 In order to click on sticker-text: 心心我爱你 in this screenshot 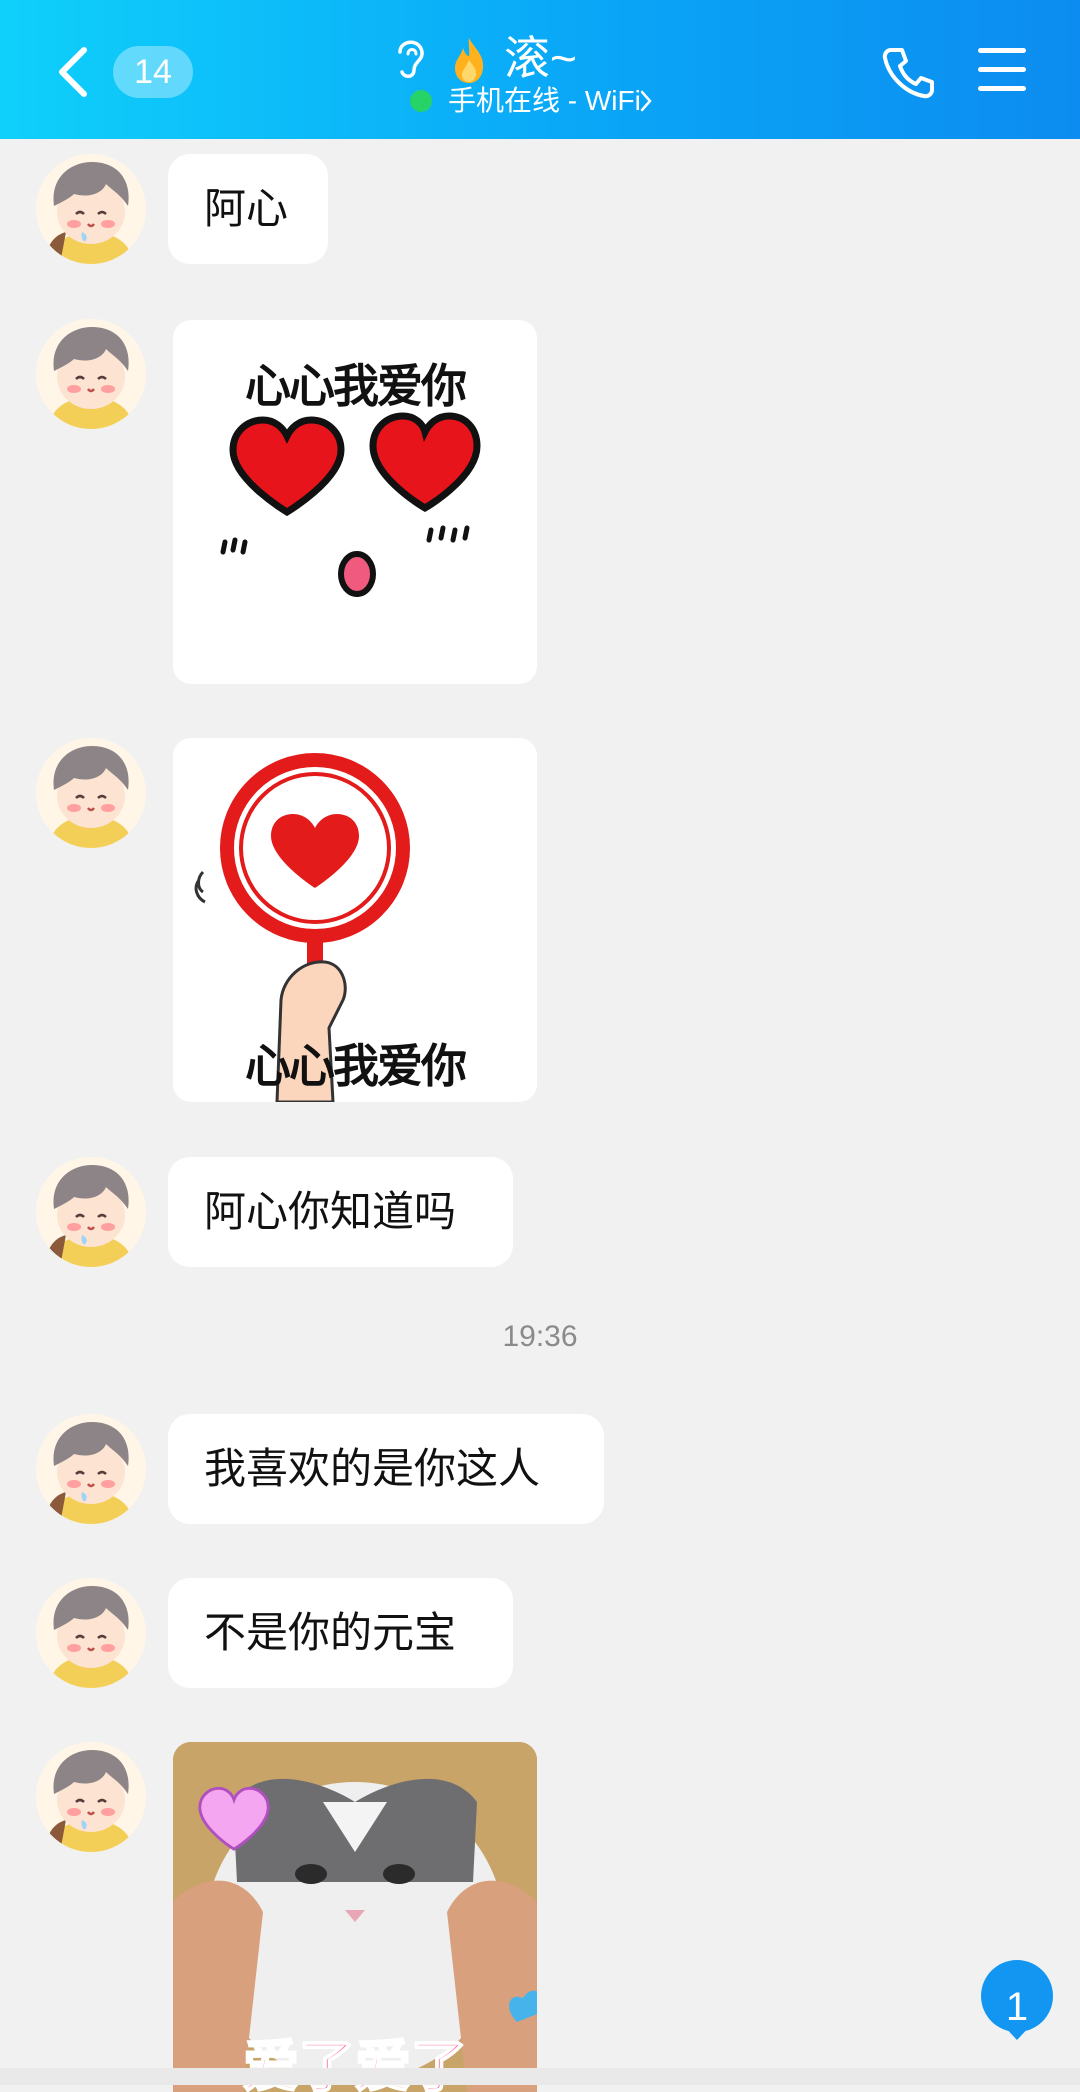, I will do `click(356, 1066)`.